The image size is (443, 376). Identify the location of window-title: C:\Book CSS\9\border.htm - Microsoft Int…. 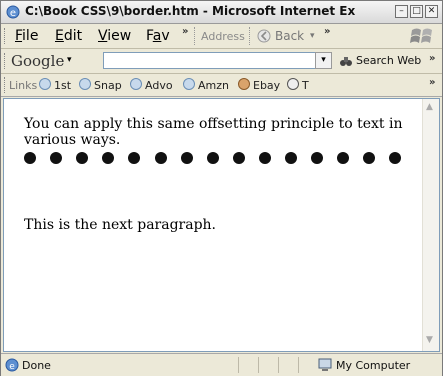
(190, 11).